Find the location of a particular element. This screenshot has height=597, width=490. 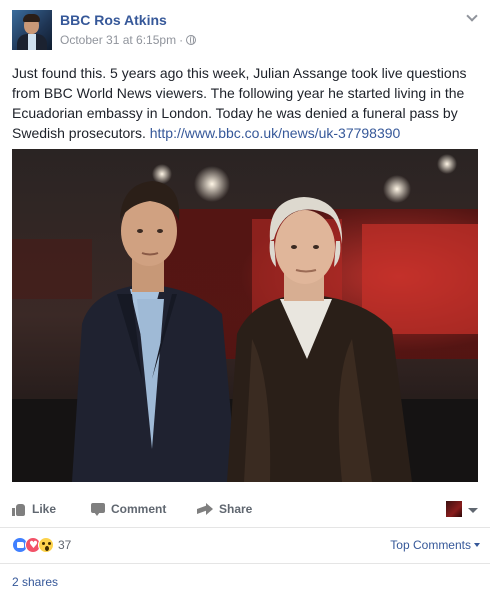

comment-label: Comment is located at coordinates (139, 509).